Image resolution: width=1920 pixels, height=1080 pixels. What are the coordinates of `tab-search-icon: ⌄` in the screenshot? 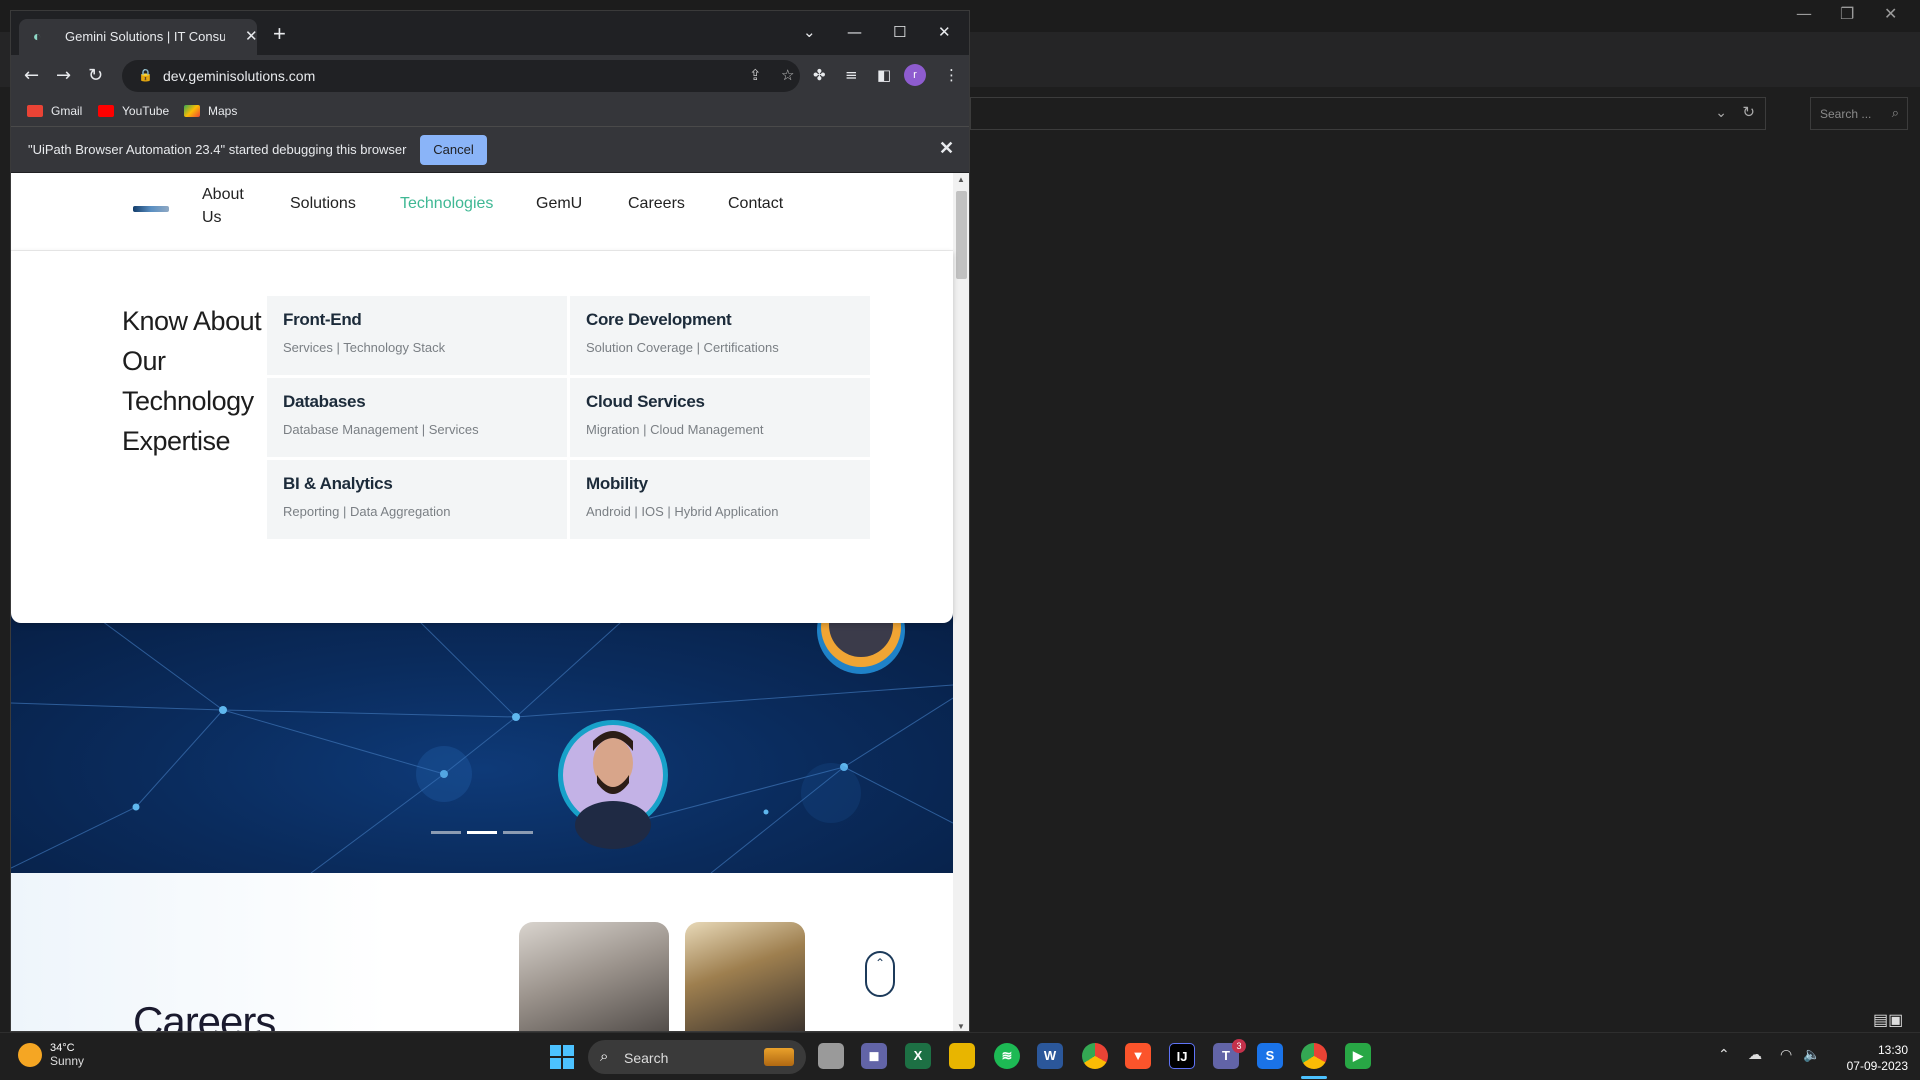 It's located at (809, 32).